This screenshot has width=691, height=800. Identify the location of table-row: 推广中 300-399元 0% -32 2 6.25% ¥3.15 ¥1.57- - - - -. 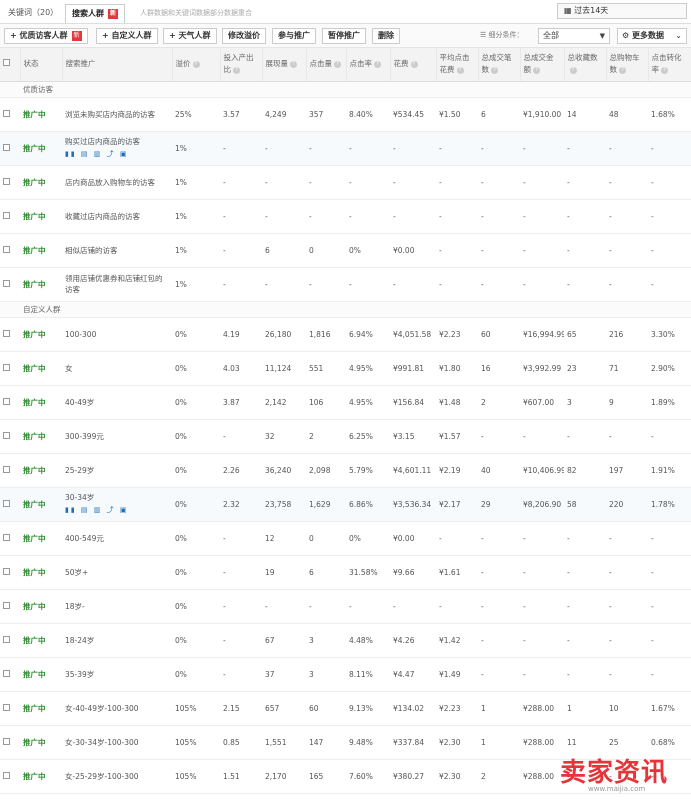
(345, 436).